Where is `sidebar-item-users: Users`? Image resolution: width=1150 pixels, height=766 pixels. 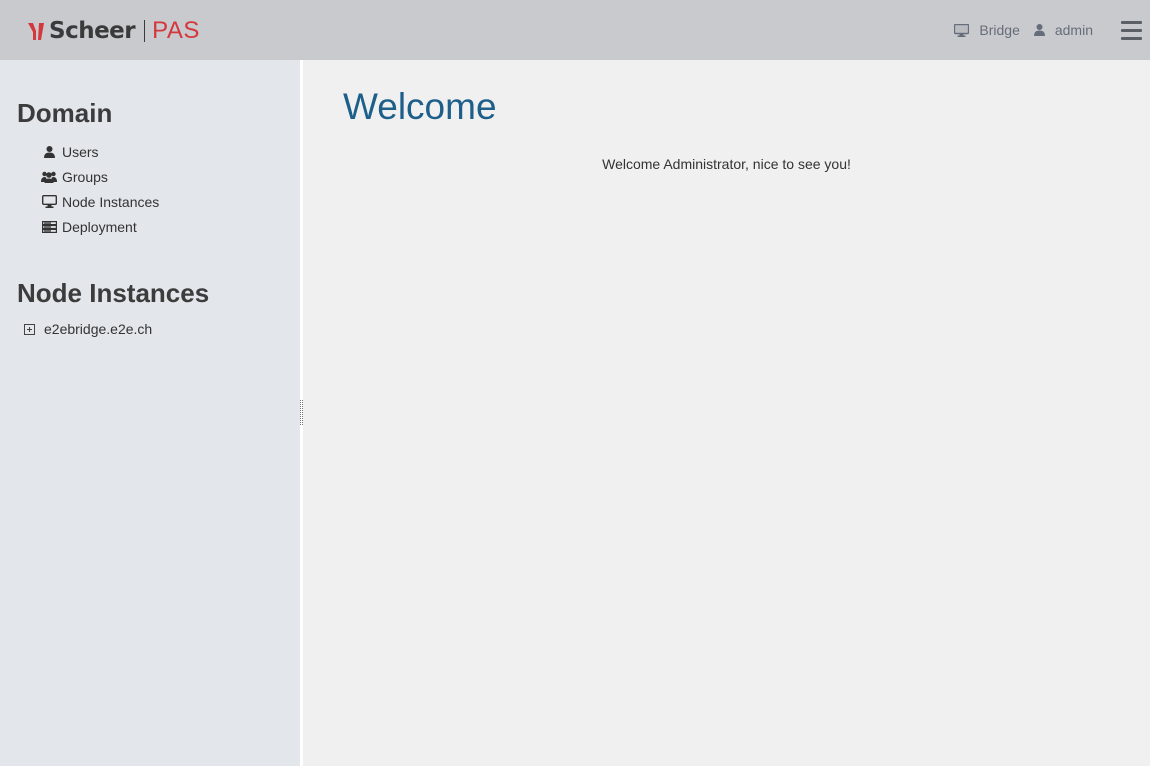
sidebar-item-users: Users is located at coordinates (100, 151).